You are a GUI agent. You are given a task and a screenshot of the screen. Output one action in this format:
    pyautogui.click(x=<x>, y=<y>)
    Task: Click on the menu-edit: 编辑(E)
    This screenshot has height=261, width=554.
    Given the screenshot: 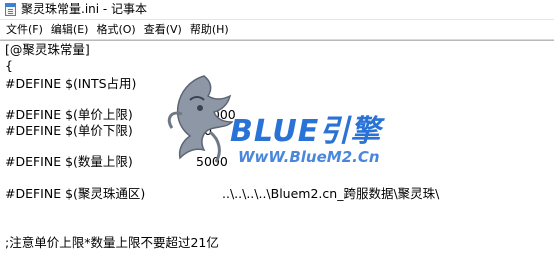 What is the action you would take?
    pyautogui.click(x=70, y=29)
    